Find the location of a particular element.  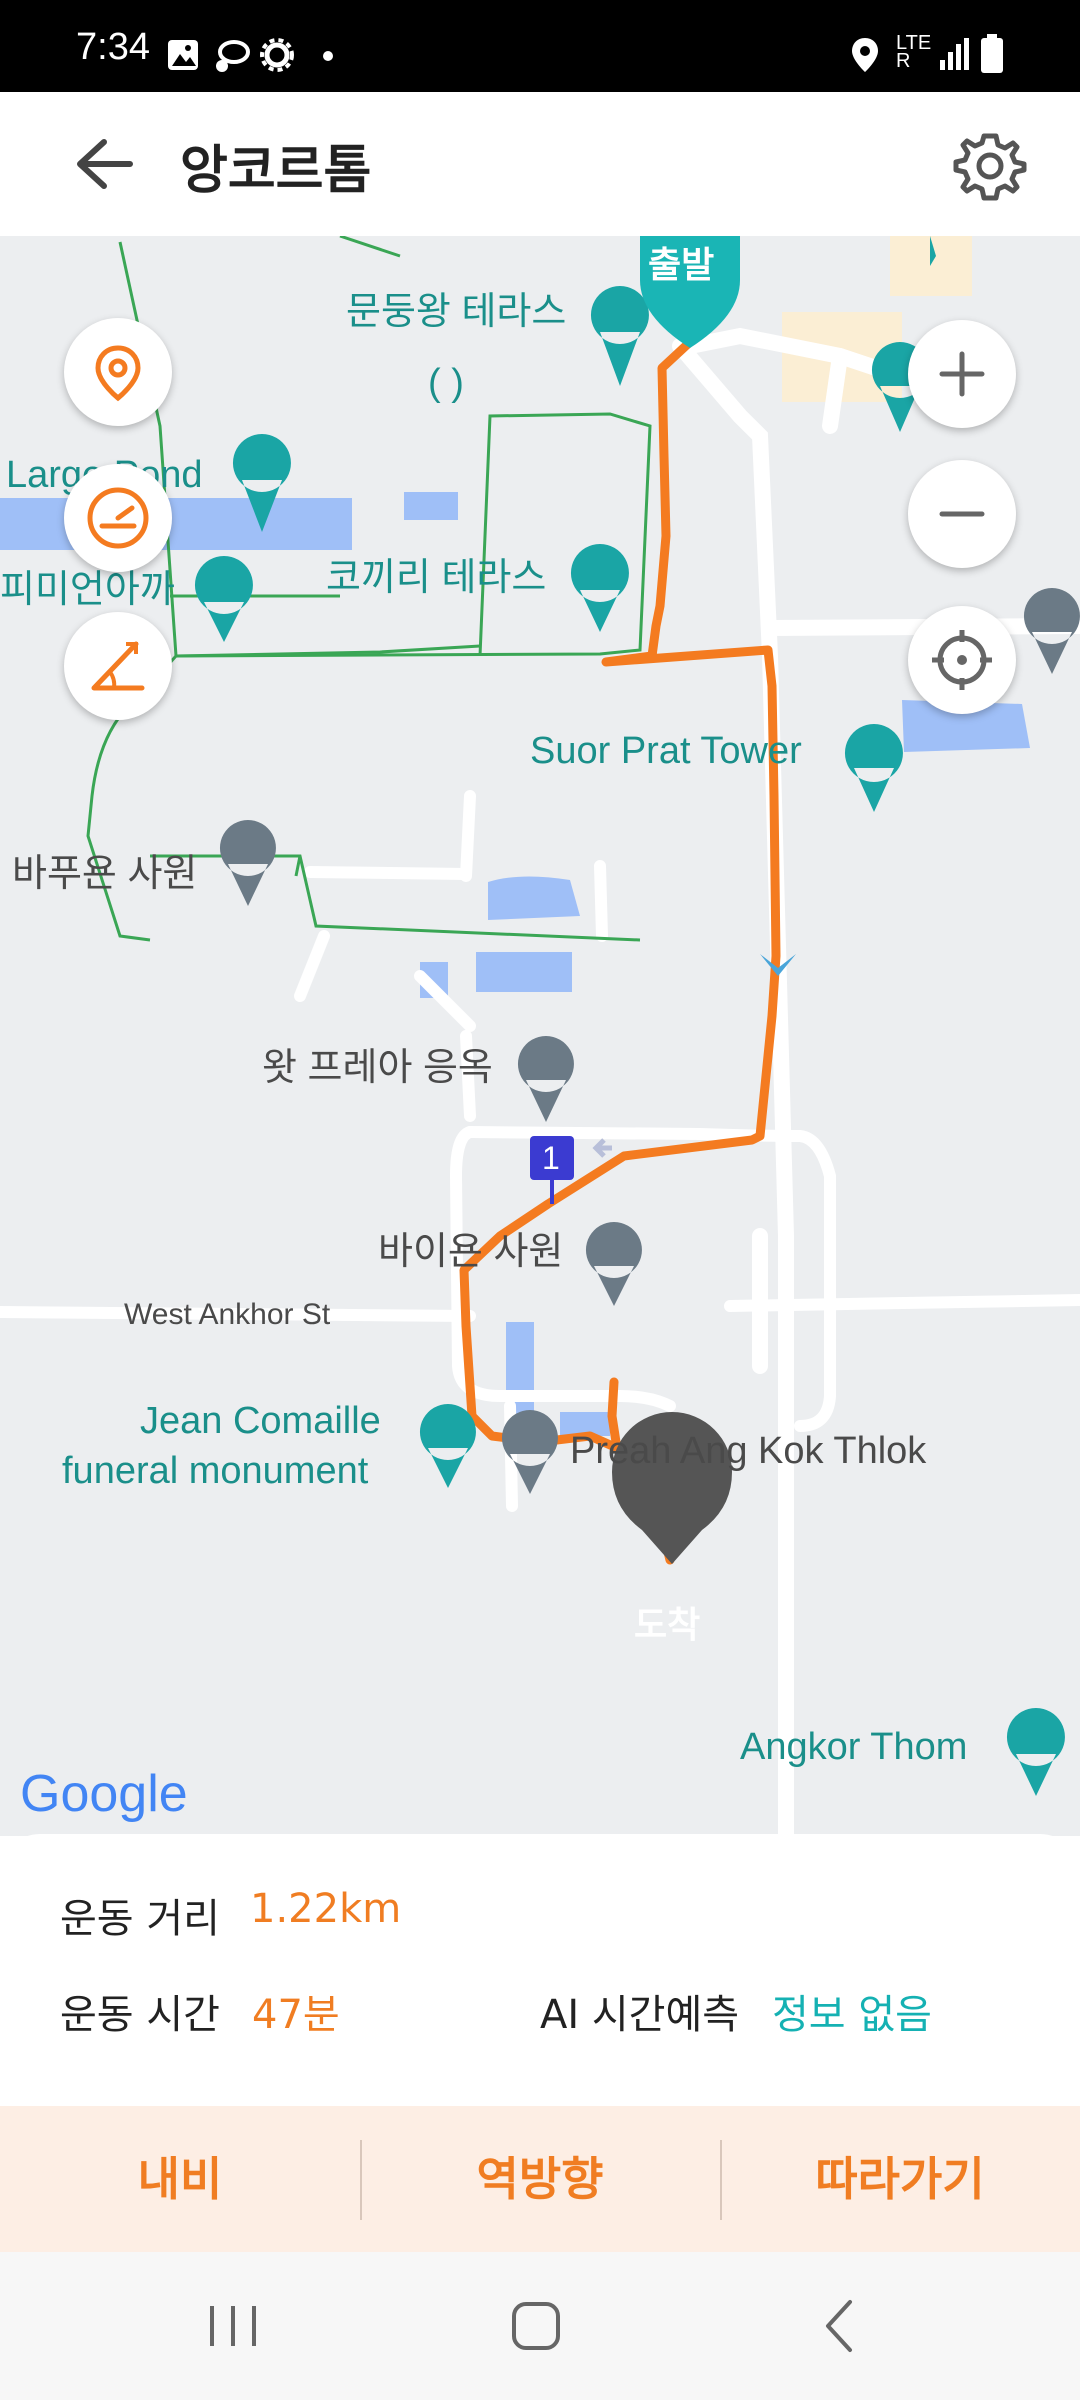

speedometer-icon is located at coordinates (118, 518).